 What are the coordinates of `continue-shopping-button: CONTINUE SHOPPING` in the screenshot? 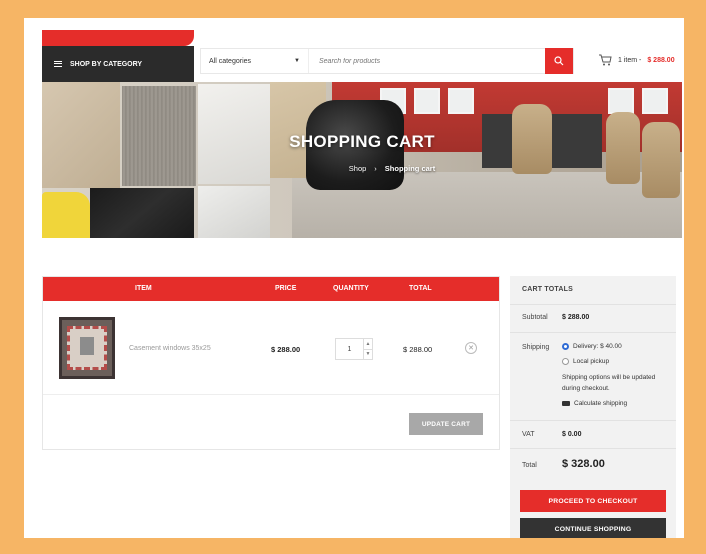 It's located at (593, 528).